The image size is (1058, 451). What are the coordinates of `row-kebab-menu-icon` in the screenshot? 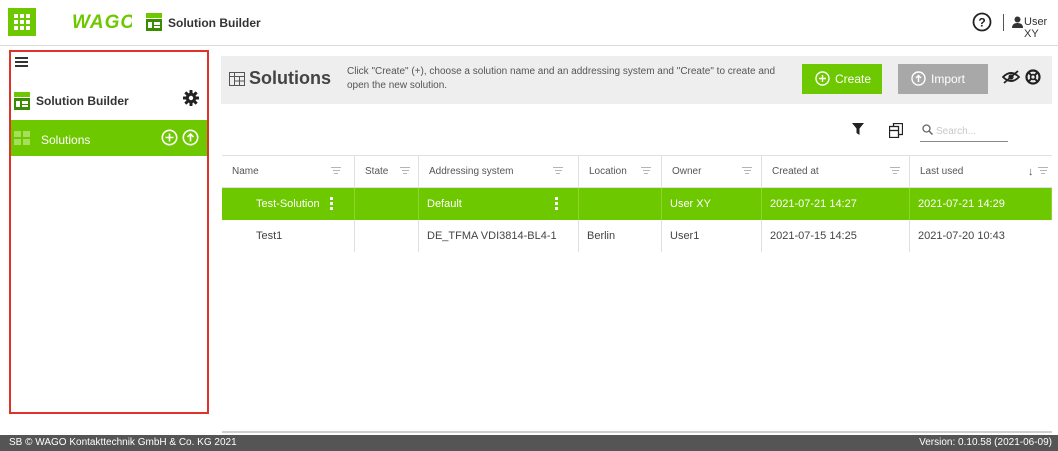 It's located at (332, 204).